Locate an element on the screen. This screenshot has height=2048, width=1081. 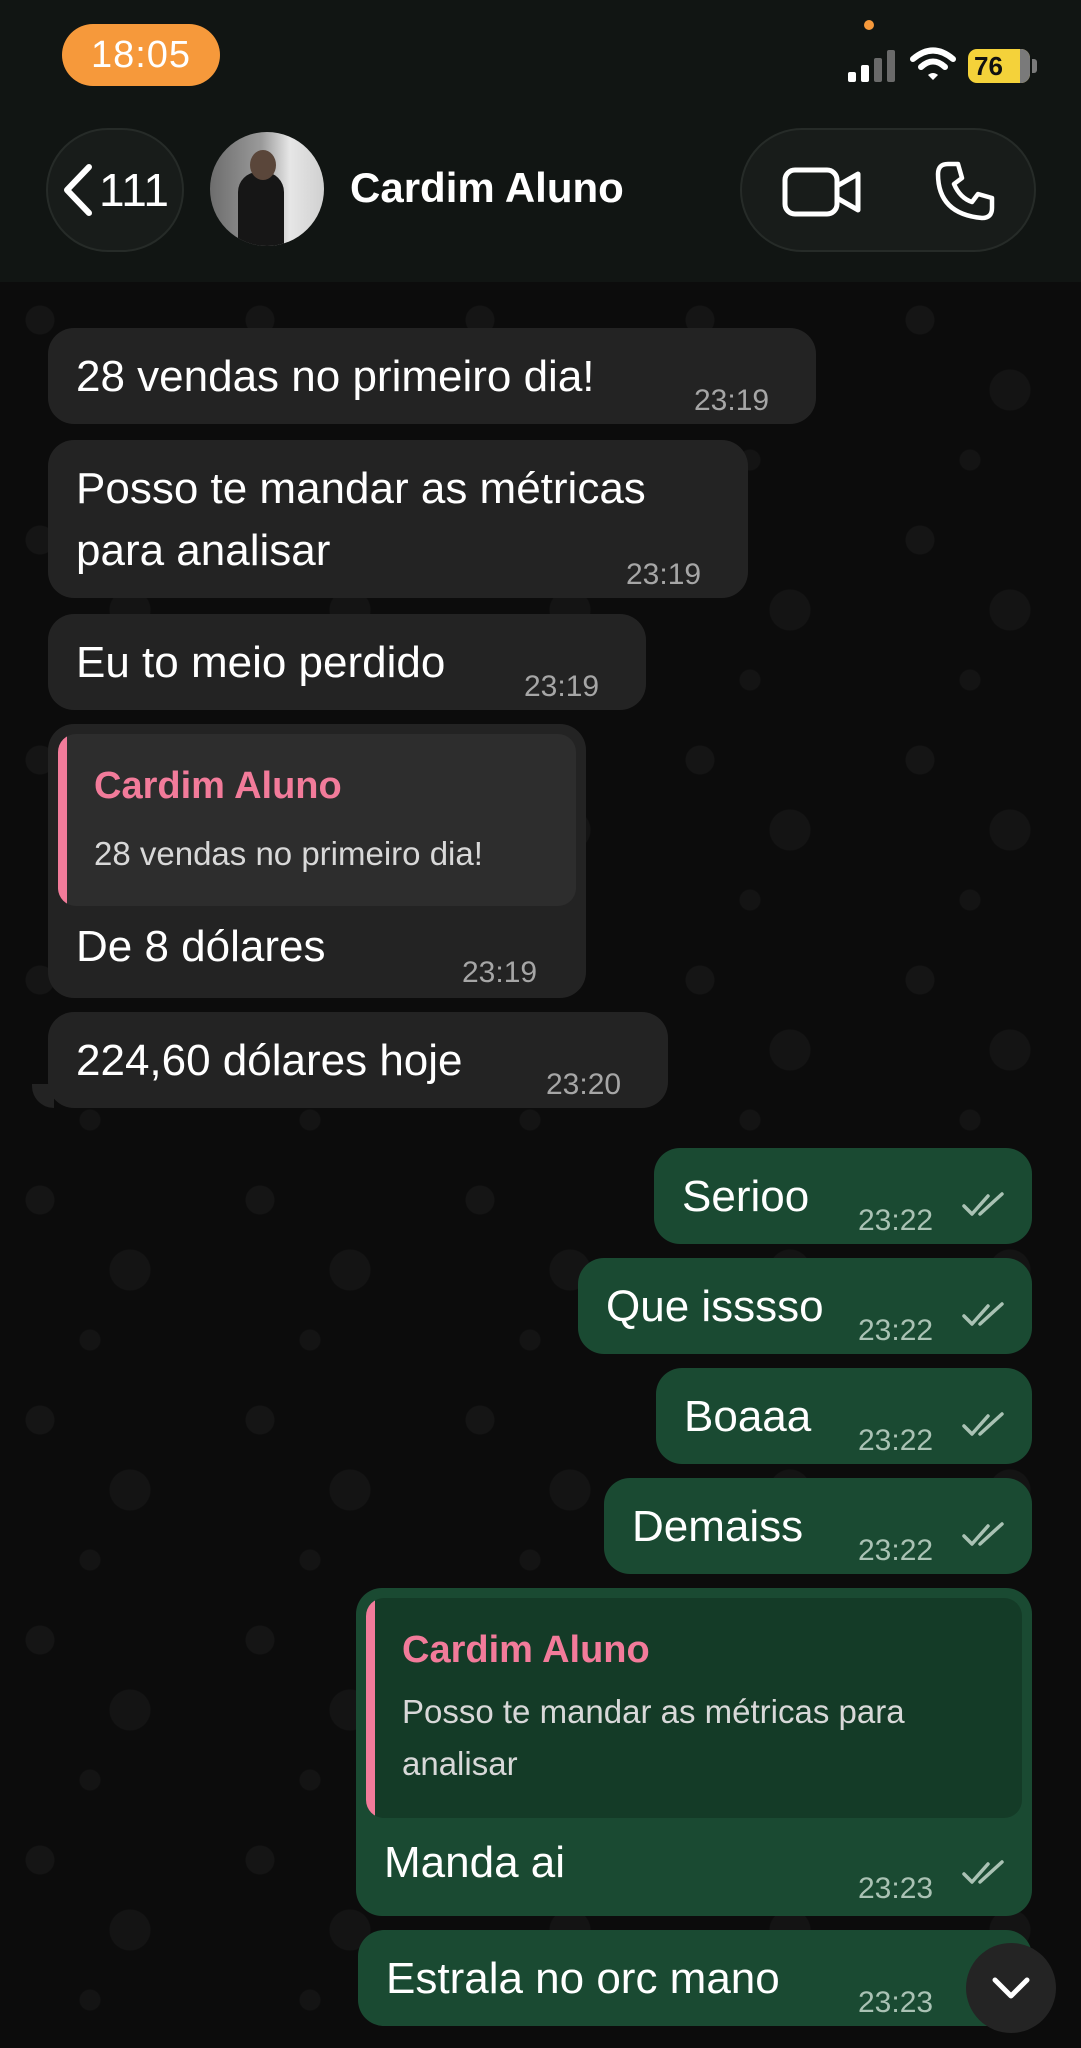
message-text: De 8 dólares is located at coordinates (201, 946).